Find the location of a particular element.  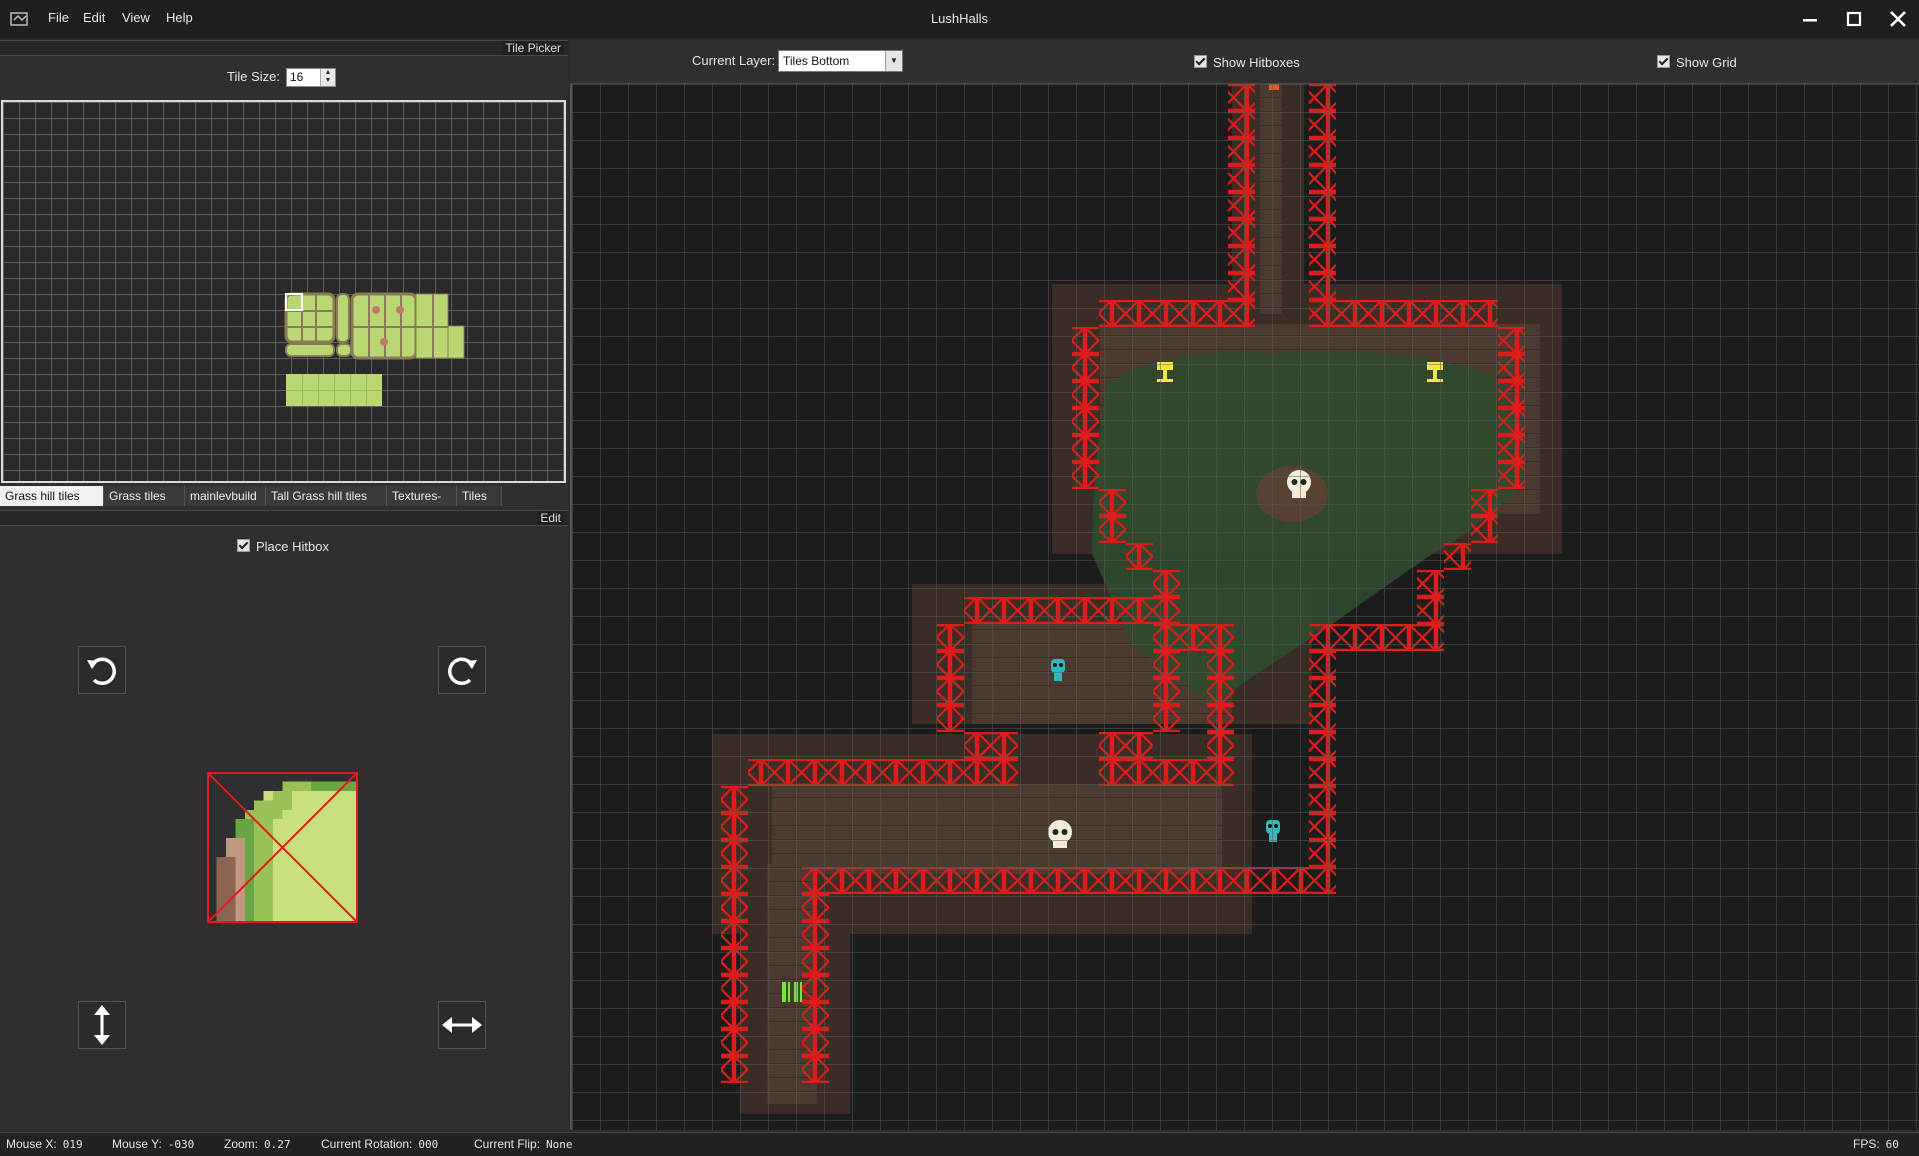

rotate-left-button is located at coordinates (102, 670).